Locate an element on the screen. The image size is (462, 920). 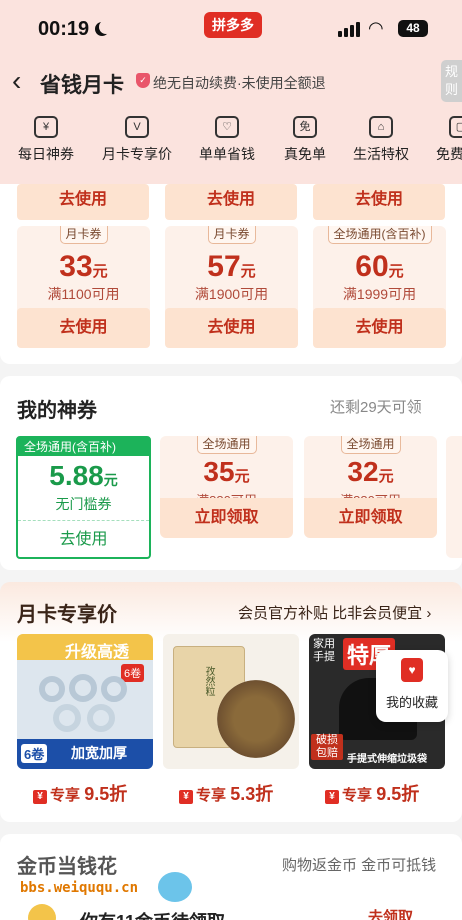
coupon-card: 全场通用(含百补) 60元 满1999可用 去使用 is located at coordinates (379, 287).